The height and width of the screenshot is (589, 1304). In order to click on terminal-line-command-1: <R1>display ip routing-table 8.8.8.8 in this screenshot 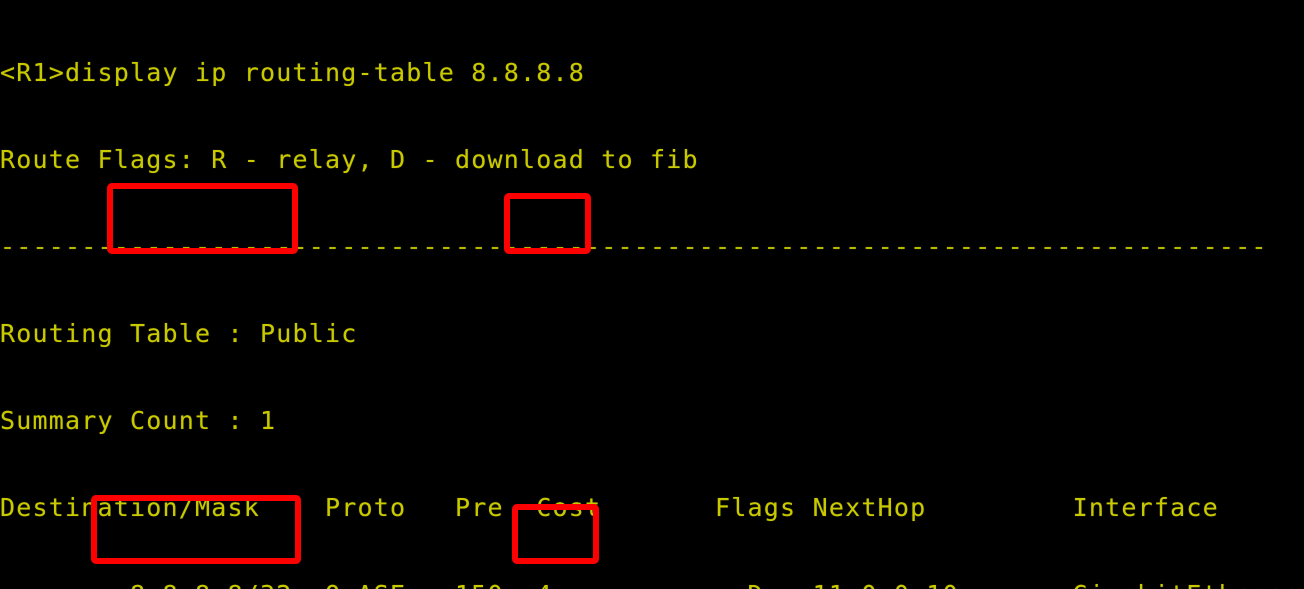, I will do `click(293, 72)`.